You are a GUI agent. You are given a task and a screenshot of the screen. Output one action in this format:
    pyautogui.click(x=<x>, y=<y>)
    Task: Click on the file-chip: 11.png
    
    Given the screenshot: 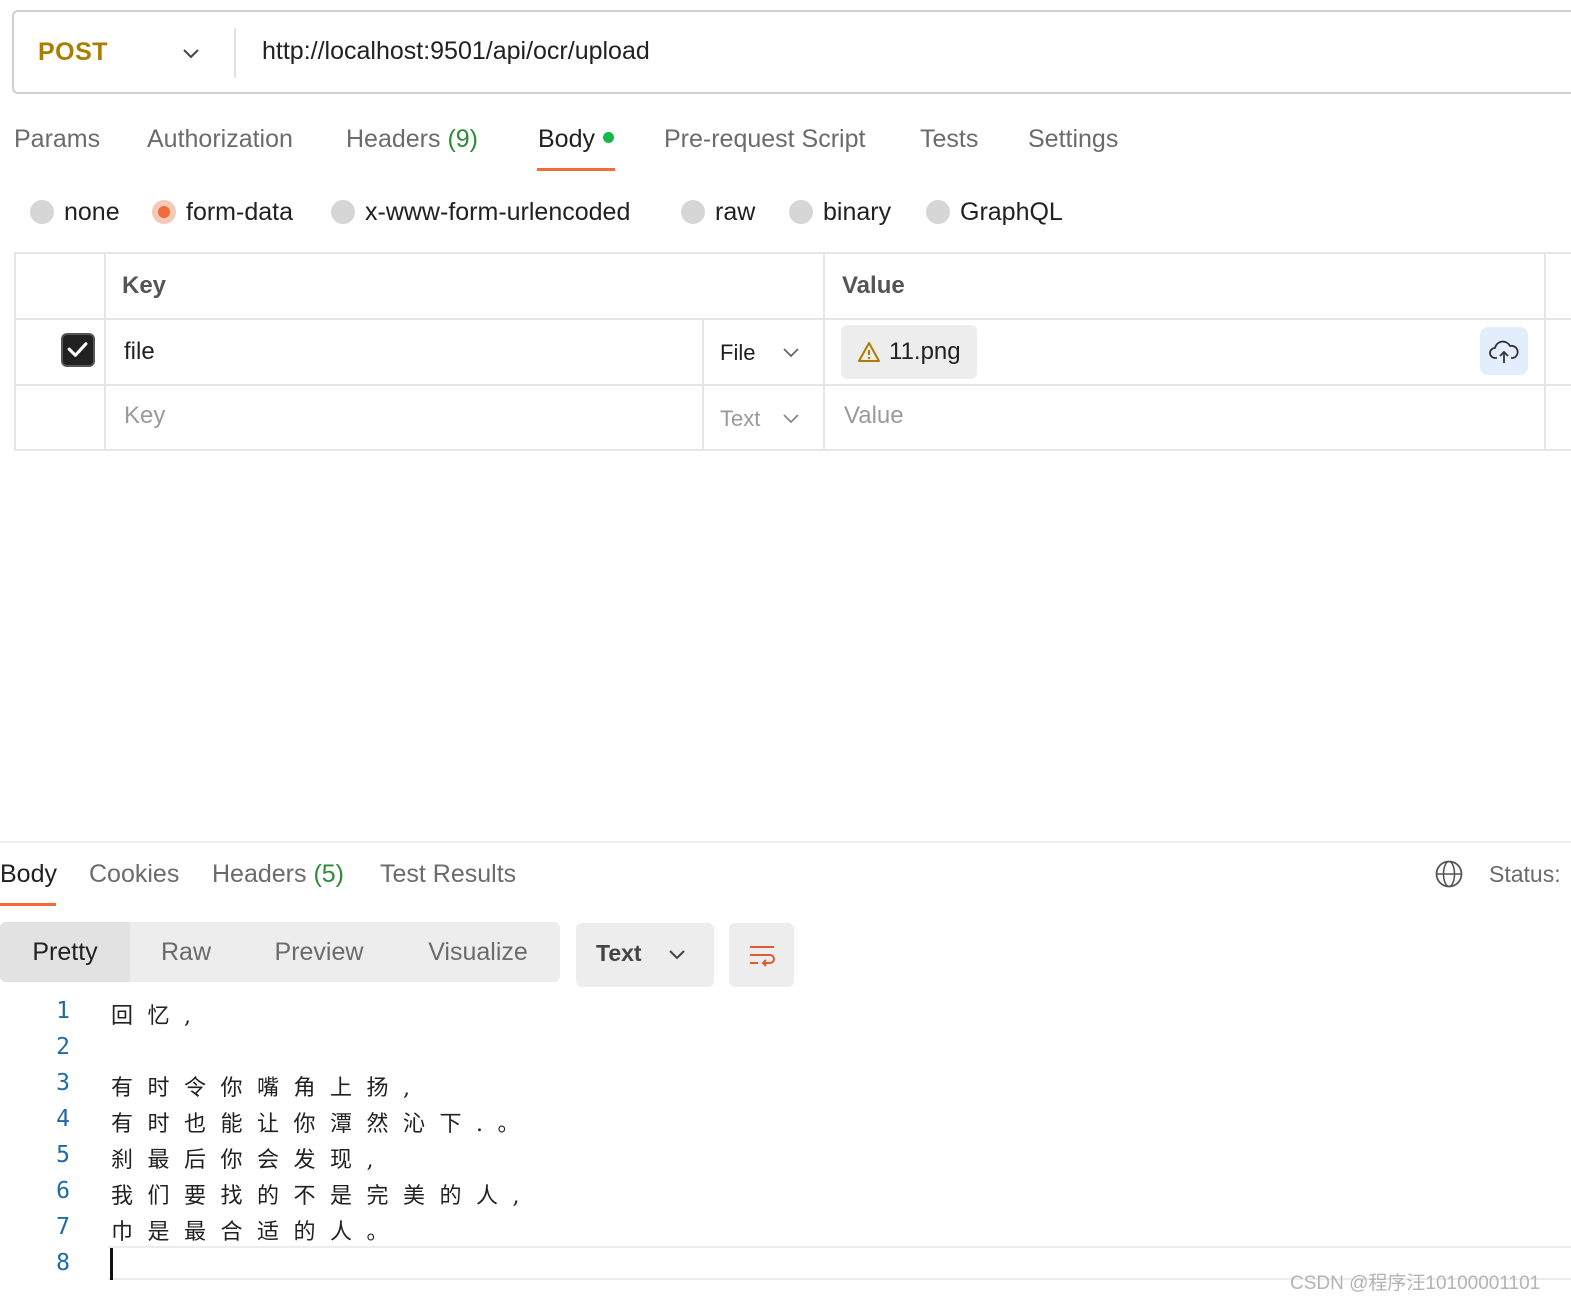 What is the action you would take?
    pyautogui.click(x=909, y=352)
    